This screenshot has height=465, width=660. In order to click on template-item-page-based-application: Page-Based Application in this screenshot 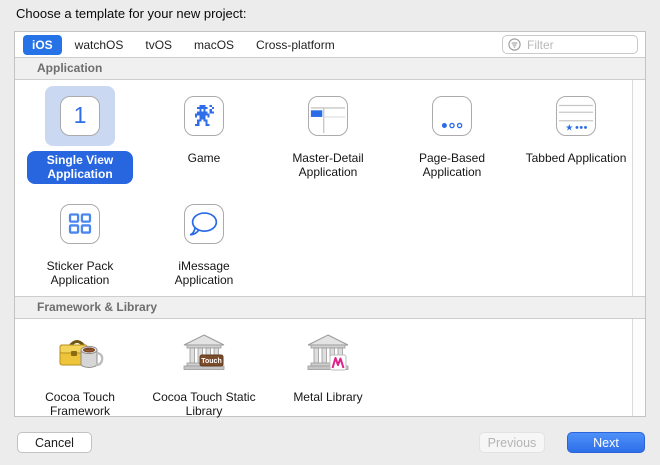, I will do `click(452, 134)`.